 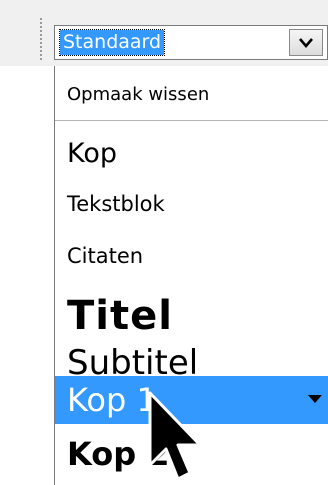 I want to click on chevron-down-icon, so click(x=306, y=42).